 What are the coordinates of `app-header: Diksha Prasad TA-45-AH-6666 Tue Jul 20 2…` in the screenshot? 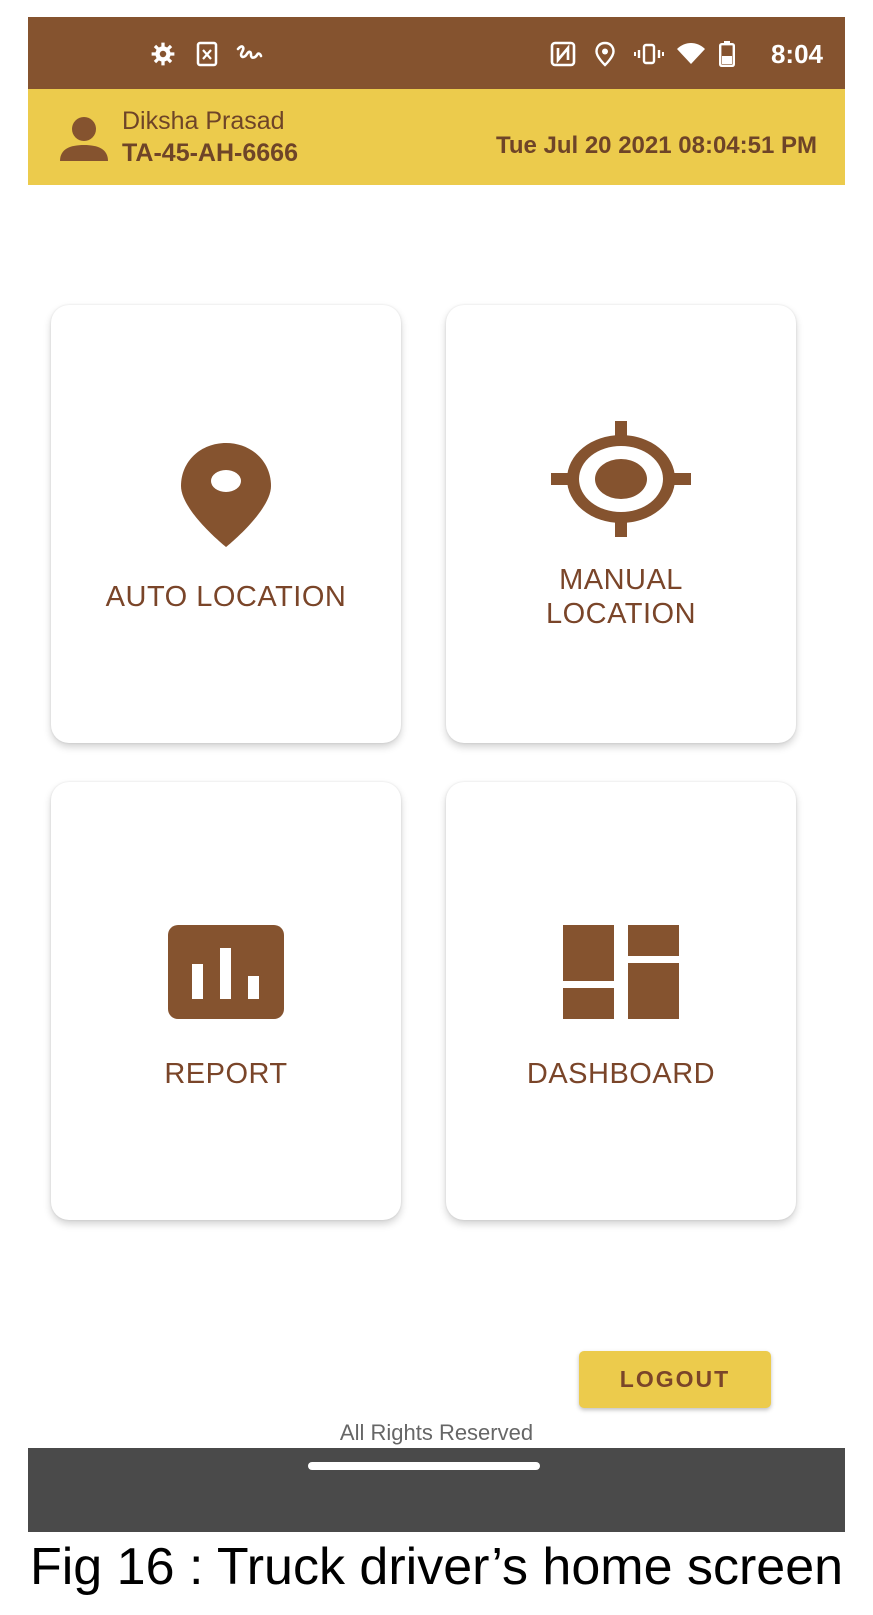 It's located at (436, 137).